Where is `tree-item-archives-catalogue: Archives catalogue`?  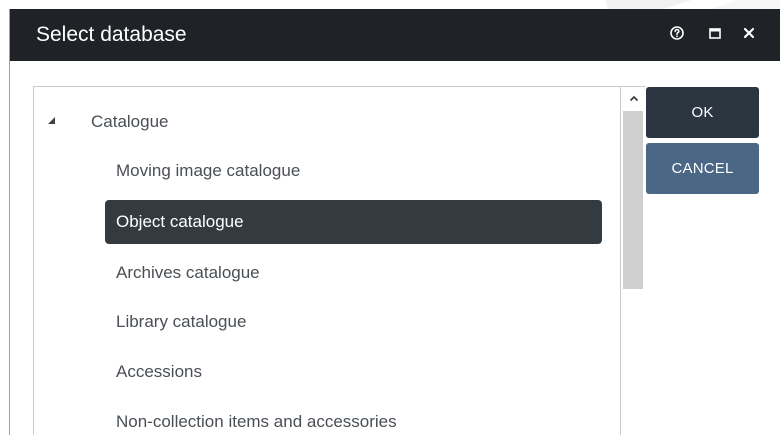 tree-item-archives-catalogue: Archives catalogue is located at coordinates (353, 273).